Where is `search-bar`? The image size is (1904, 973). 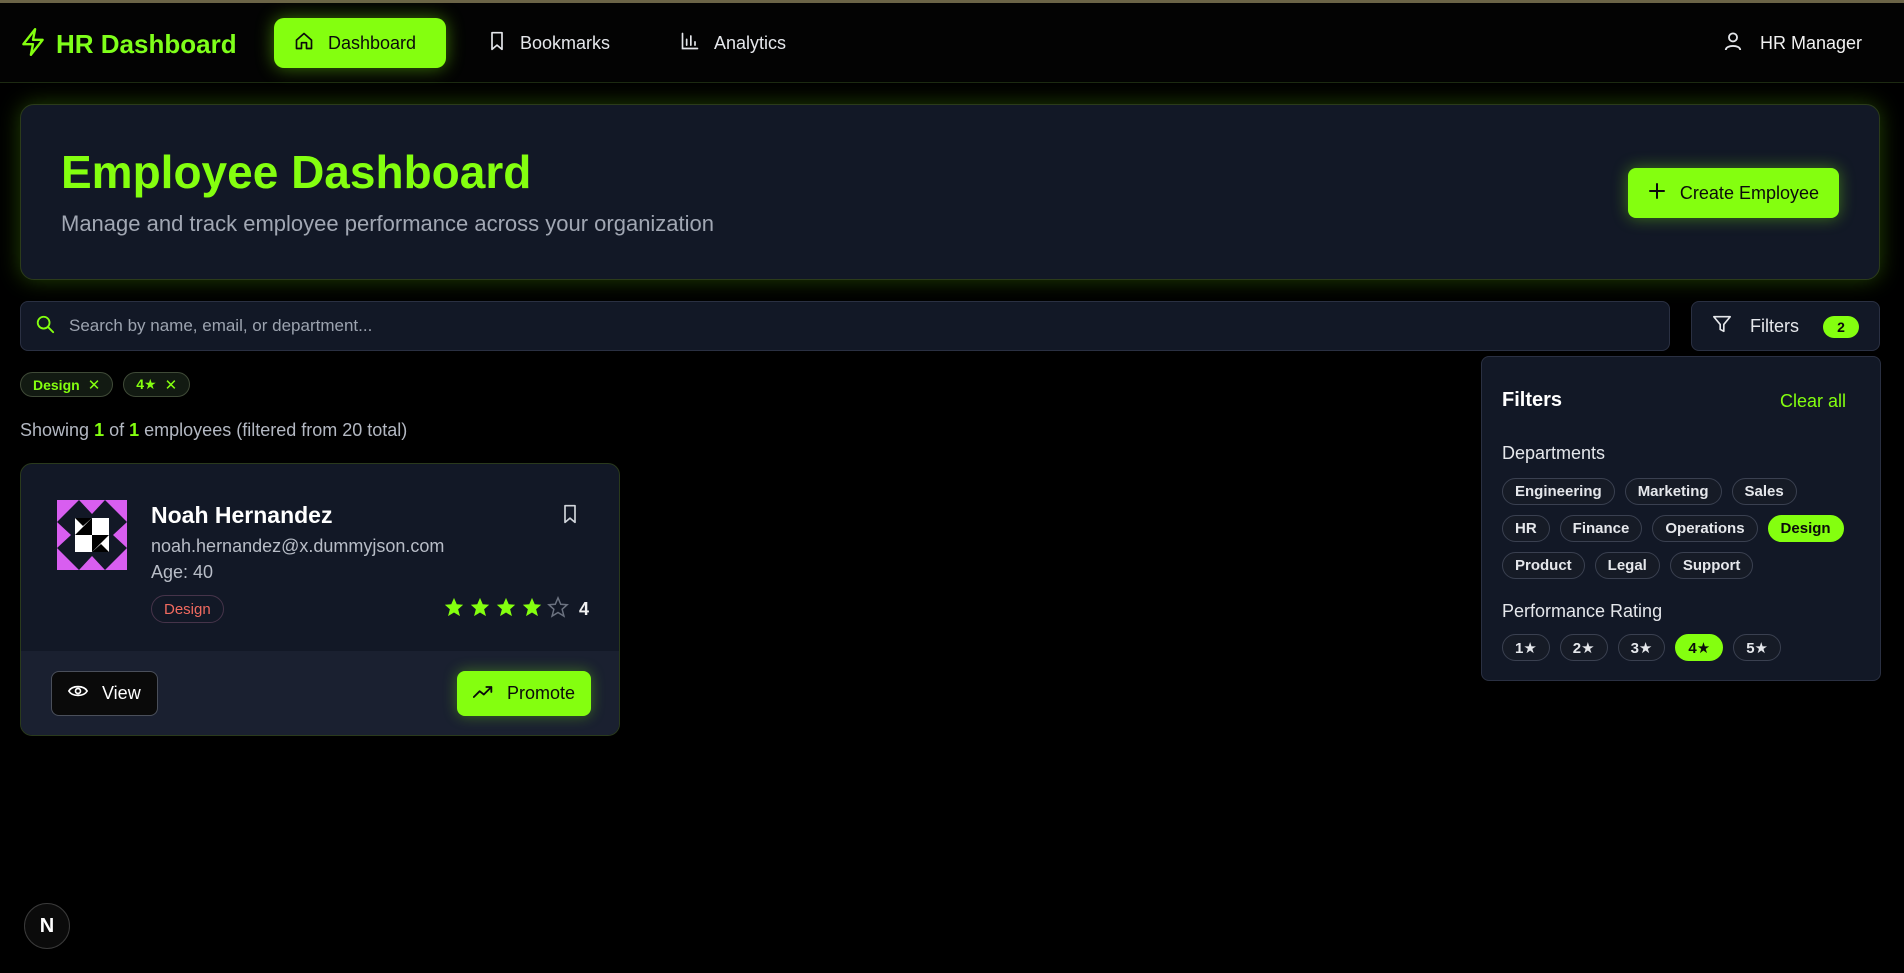 search-bar is located at coordinates (845, 326).